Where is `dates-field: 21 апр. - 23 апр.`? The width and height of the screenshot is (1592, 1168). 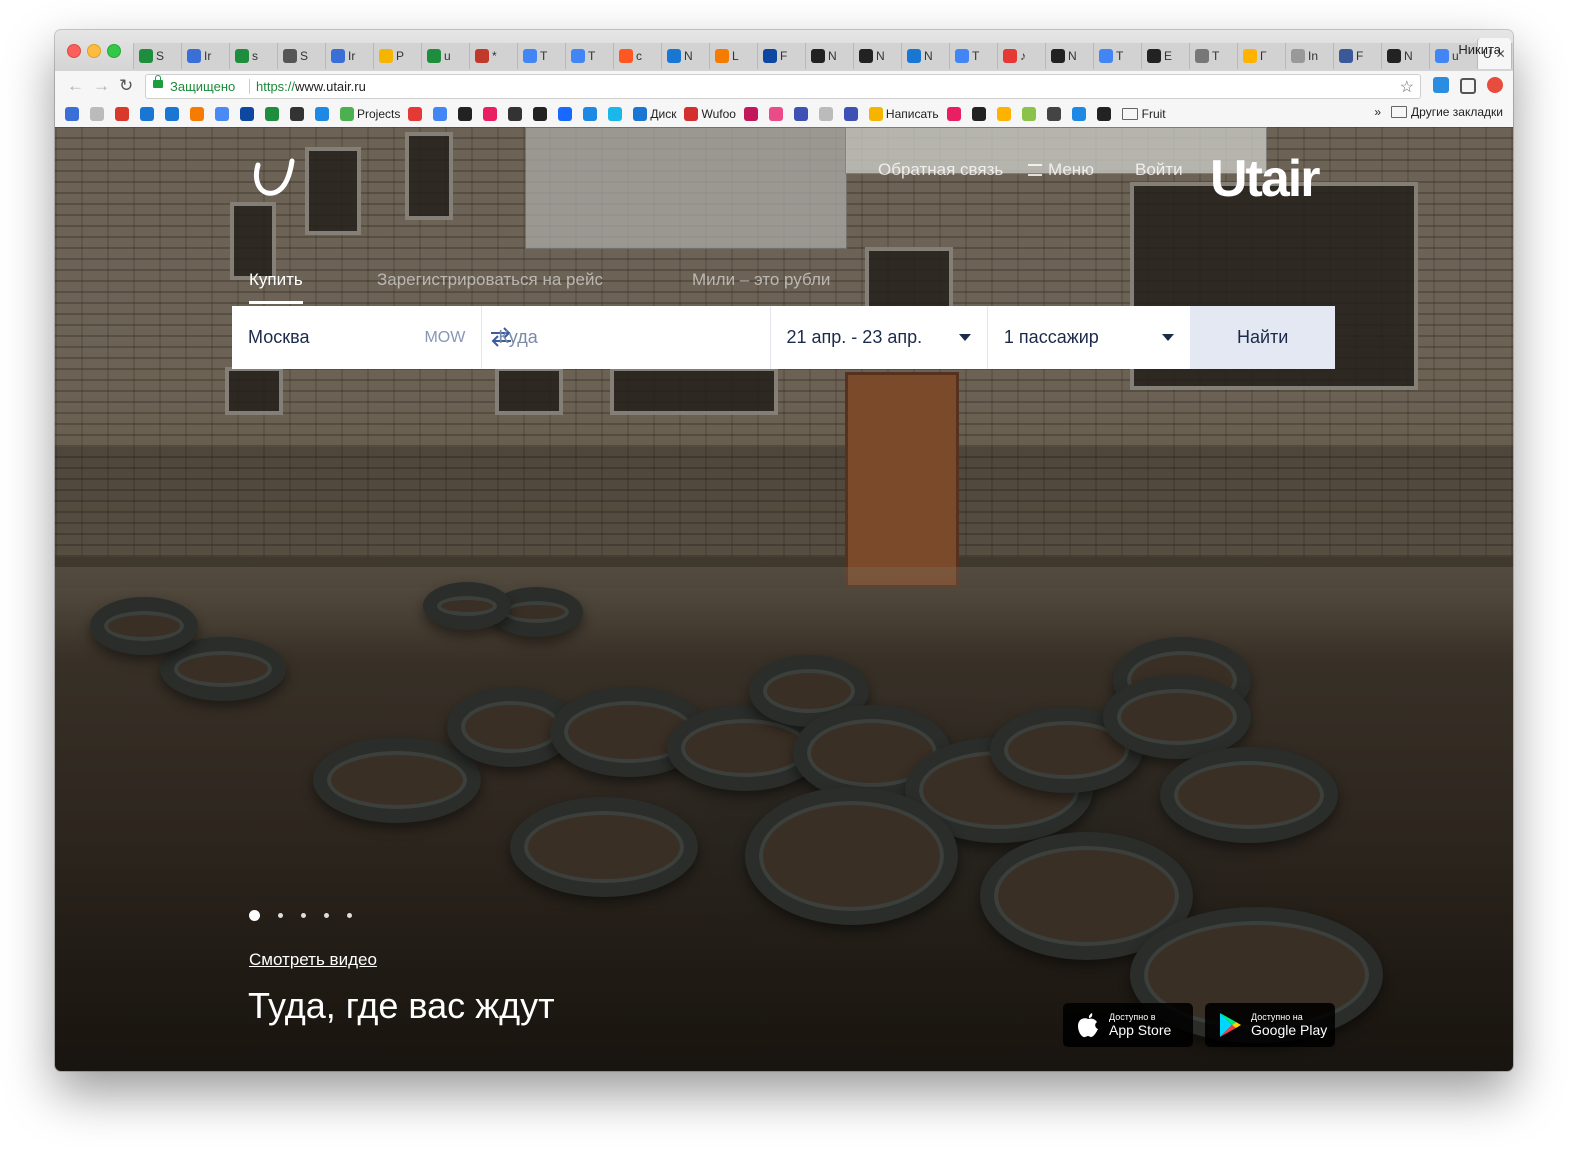
dates-field: 21 апр. - 23 апр. is located at coordinates (879, 337).